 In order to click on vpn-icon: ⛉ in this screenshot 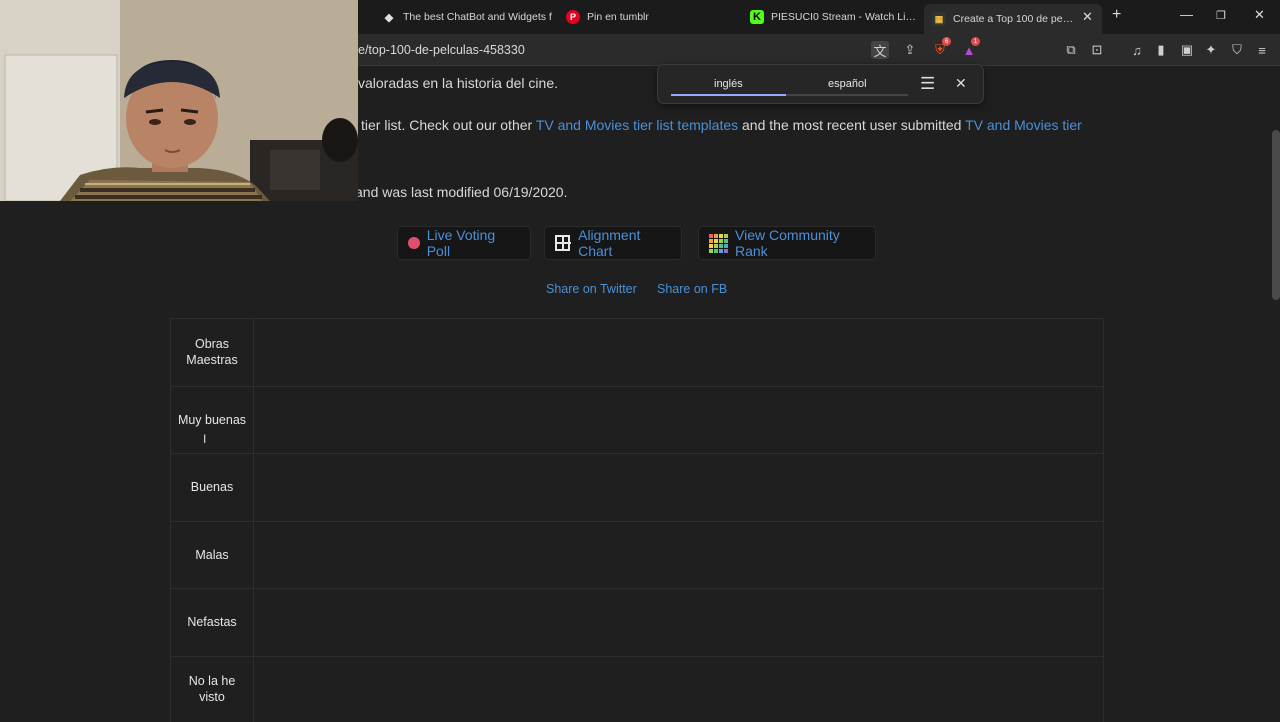, I will do `click(1237, 50)`.